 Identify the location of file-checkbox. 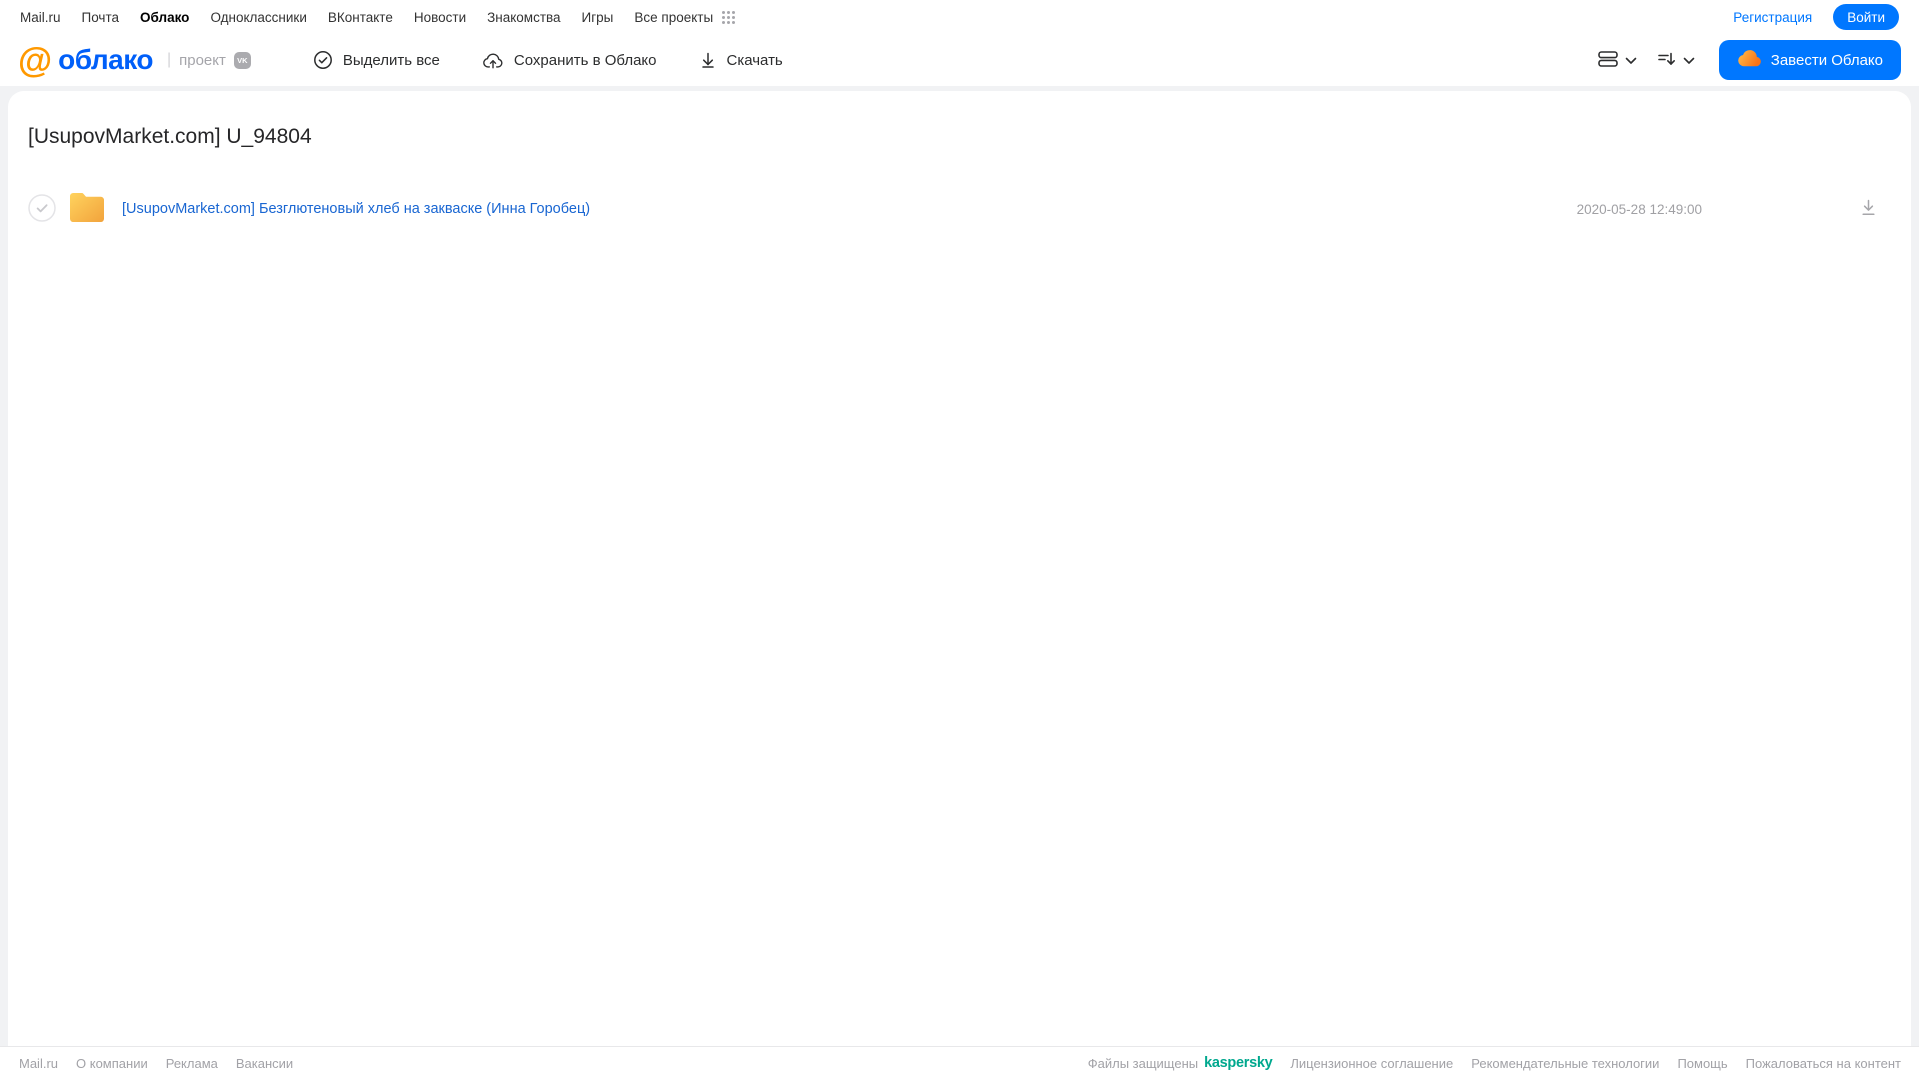
(42, 209).